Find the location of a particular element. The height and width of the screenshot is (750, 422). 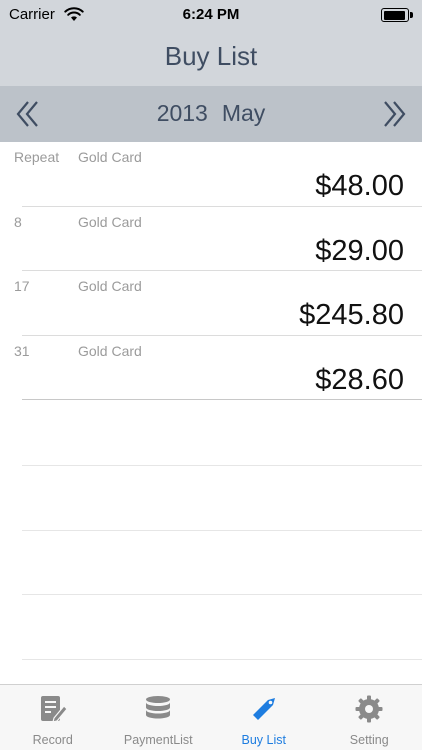

list-item: 31 Gold Card $28.60 is located at coordinates (211, 368).